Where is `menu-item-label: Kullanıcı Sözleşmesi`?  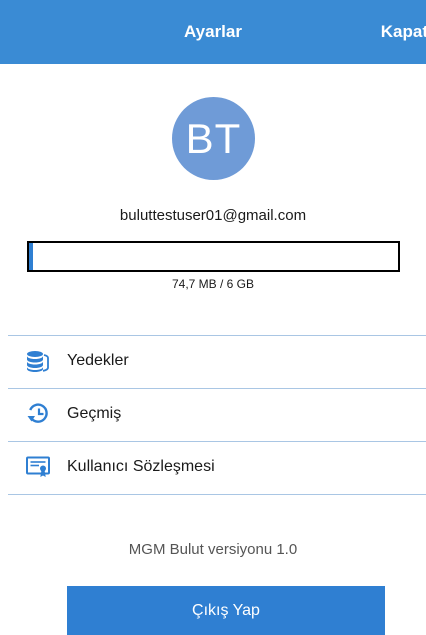
menu-item-label: Kullanıcı Sözleşmesi is located at coordinates (141, 466).